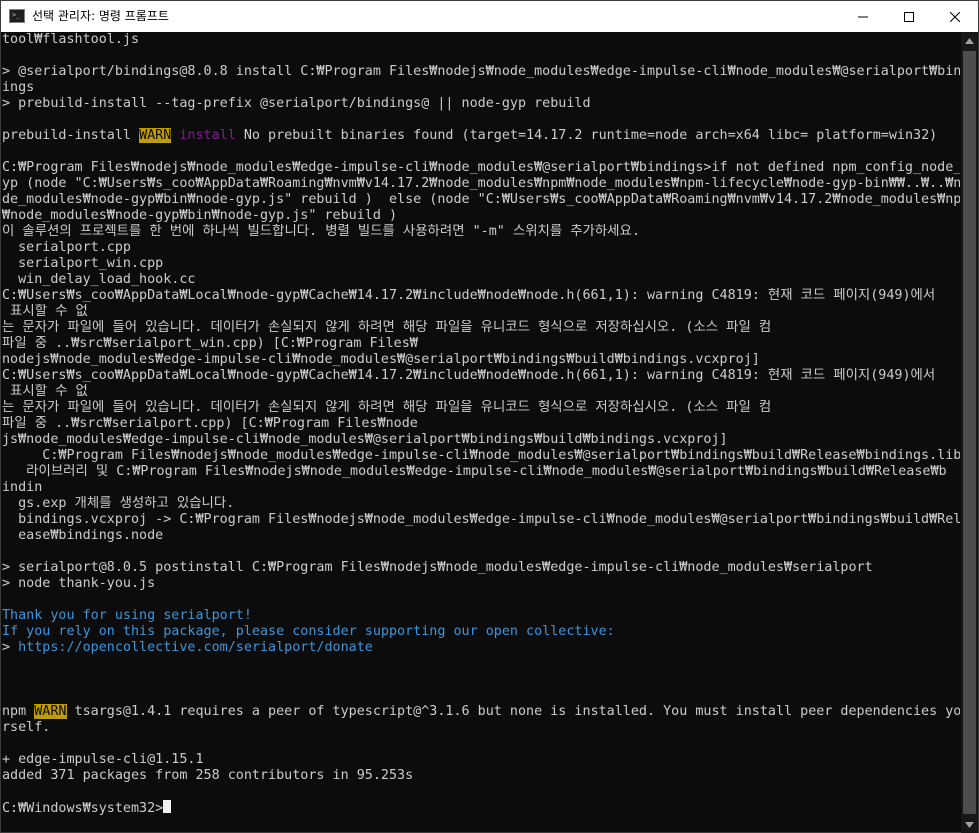 Image resolution: width=979 pixels, height=833 pixels. What do you see at coordinates (167, 806) in the screenshot?
I see `text-cursor` at bounding box center [167, 806].